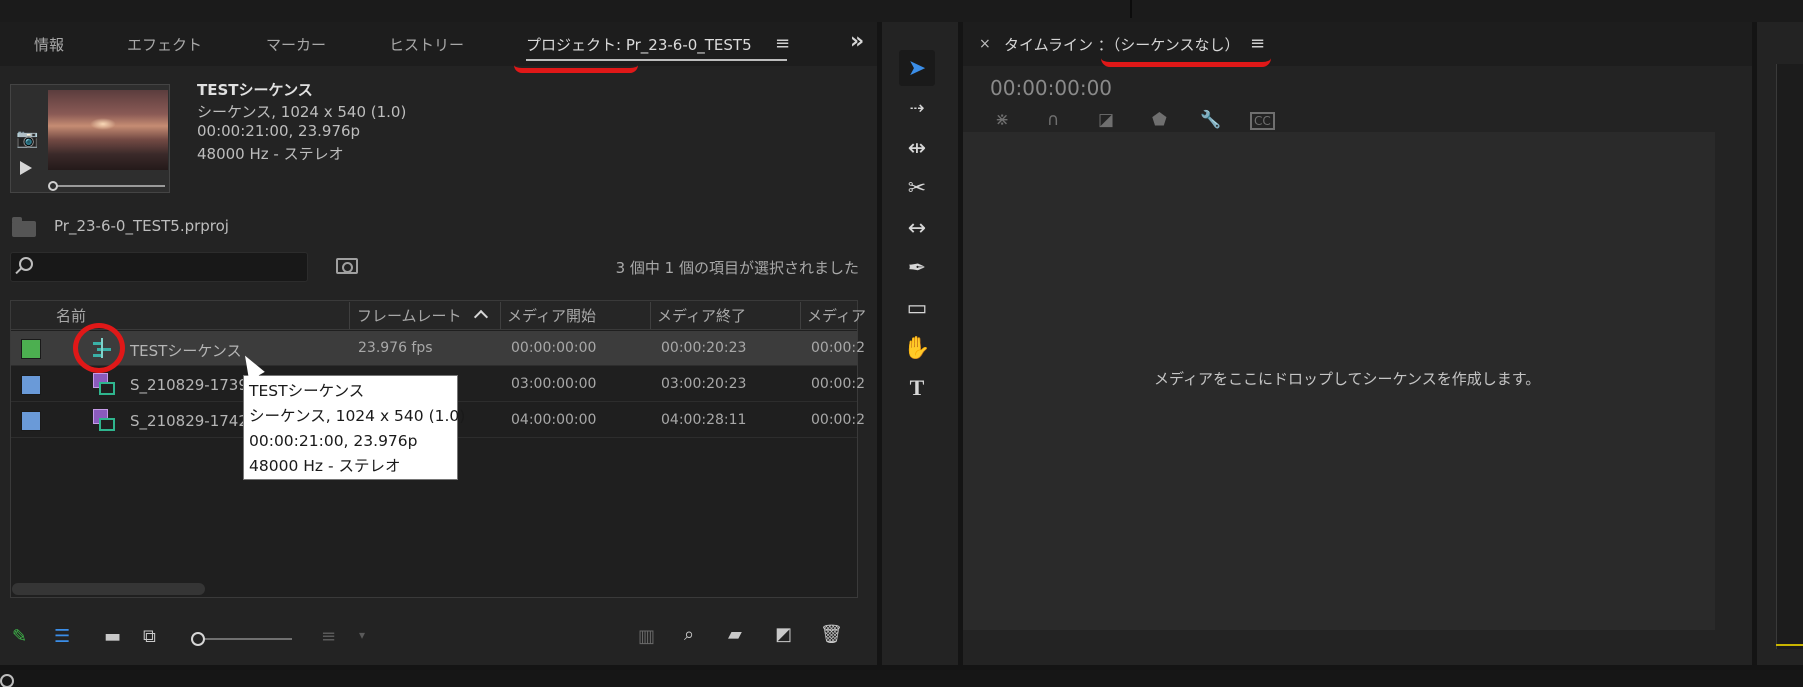  I want to click on wrench-icon: 🔧, so click(1210, 120).